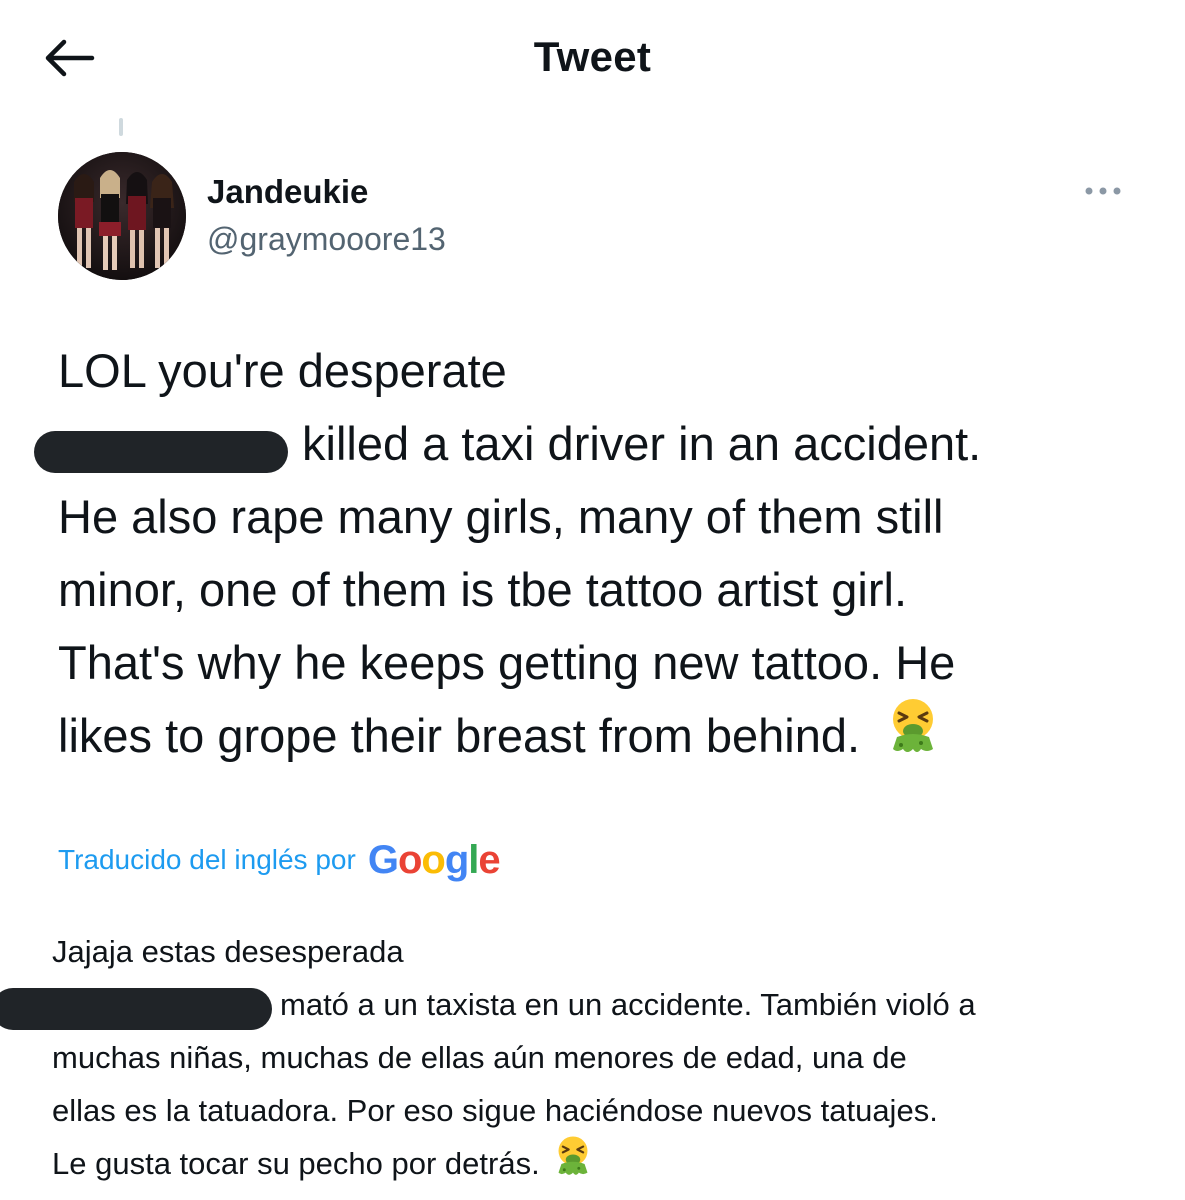 The width and height of the screenshot is (1185, 1200). I want to click on translation-label: Traducido del inglés por, so click(207, 859).